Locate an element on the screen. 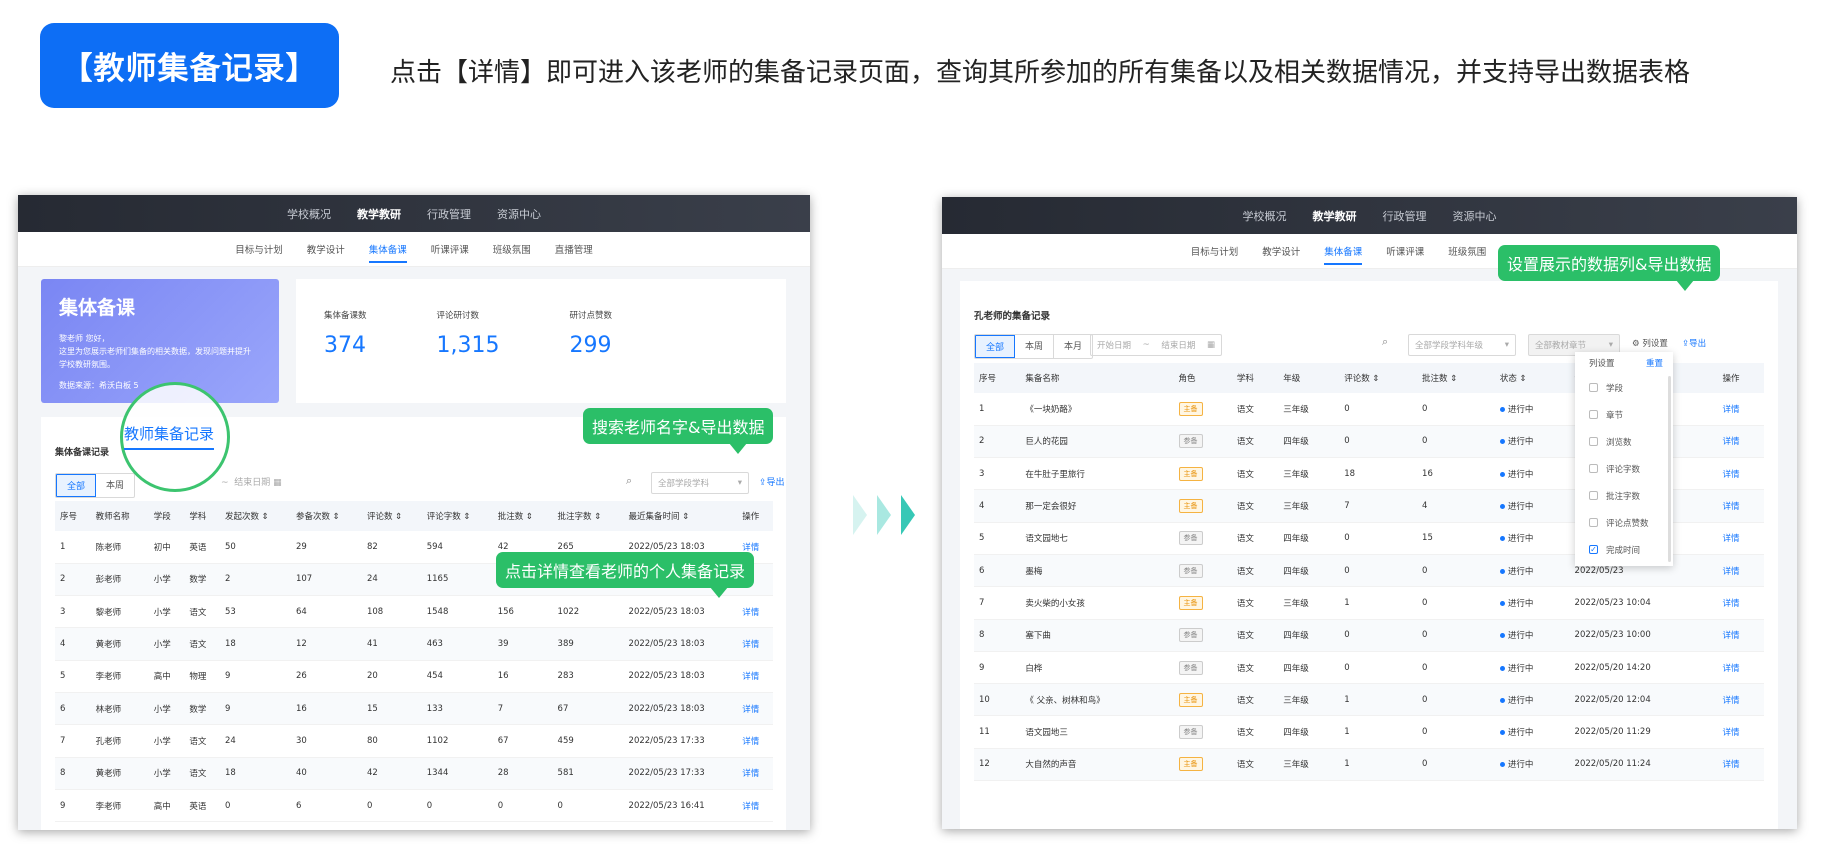 The image size is (1822, 858). column-settings-button: ⚙ 列设置 is located at coordinates (1650, 343).